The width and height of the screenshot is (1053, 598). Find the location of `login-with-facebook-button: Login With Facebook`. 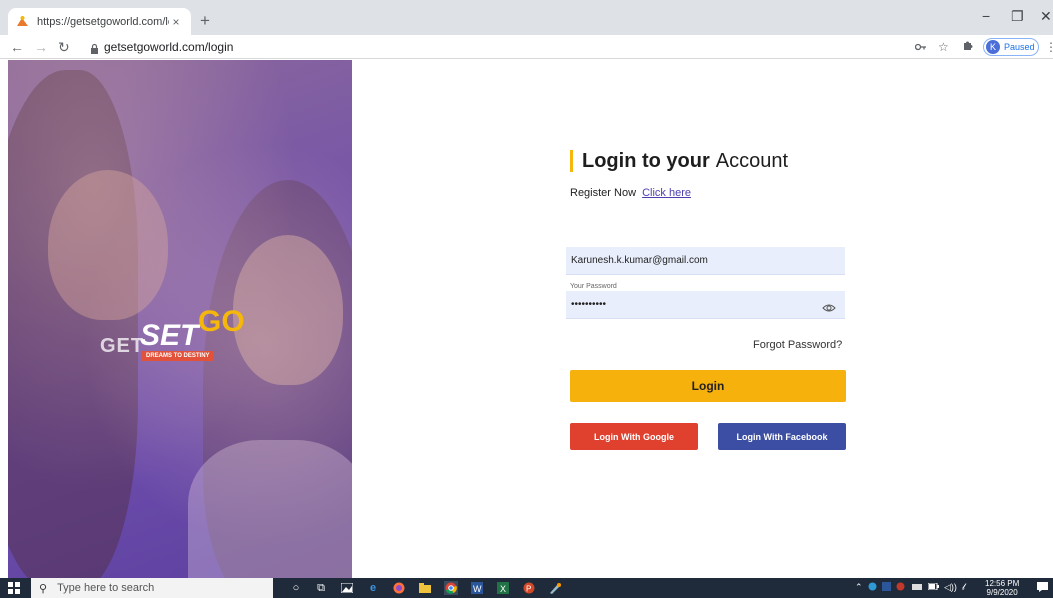

login-with-facebook-button: Login With Facebook is located at coordinates (782, 436).